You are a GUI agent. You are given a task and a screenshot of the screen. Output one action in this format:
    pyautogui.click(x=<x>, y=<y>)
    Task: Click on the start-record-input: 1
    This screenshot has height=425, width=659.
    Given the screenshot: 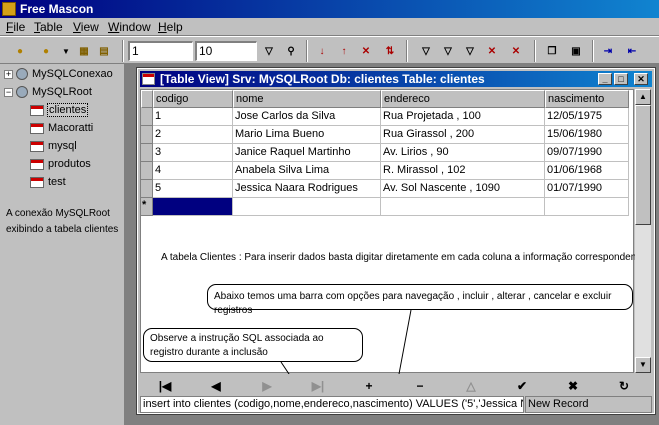 What is the action you would take?
    pyautogui.click(x=160, y=51)
    